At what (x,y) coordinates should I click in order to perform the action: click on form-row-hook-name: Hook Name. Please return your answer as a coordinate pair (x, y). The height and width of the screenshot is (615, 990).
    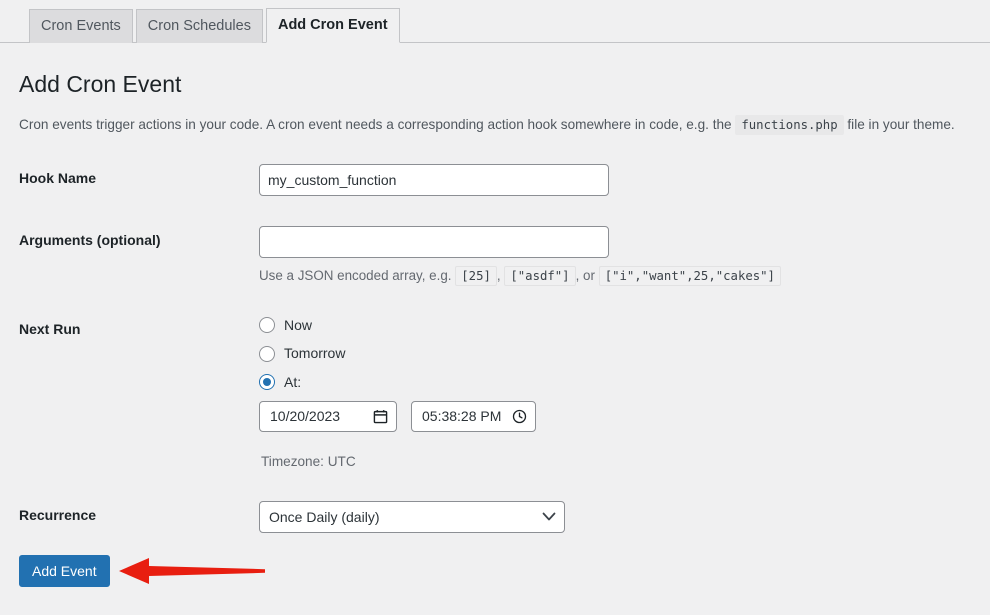
    Looking at the image, I should click on (494, 180).